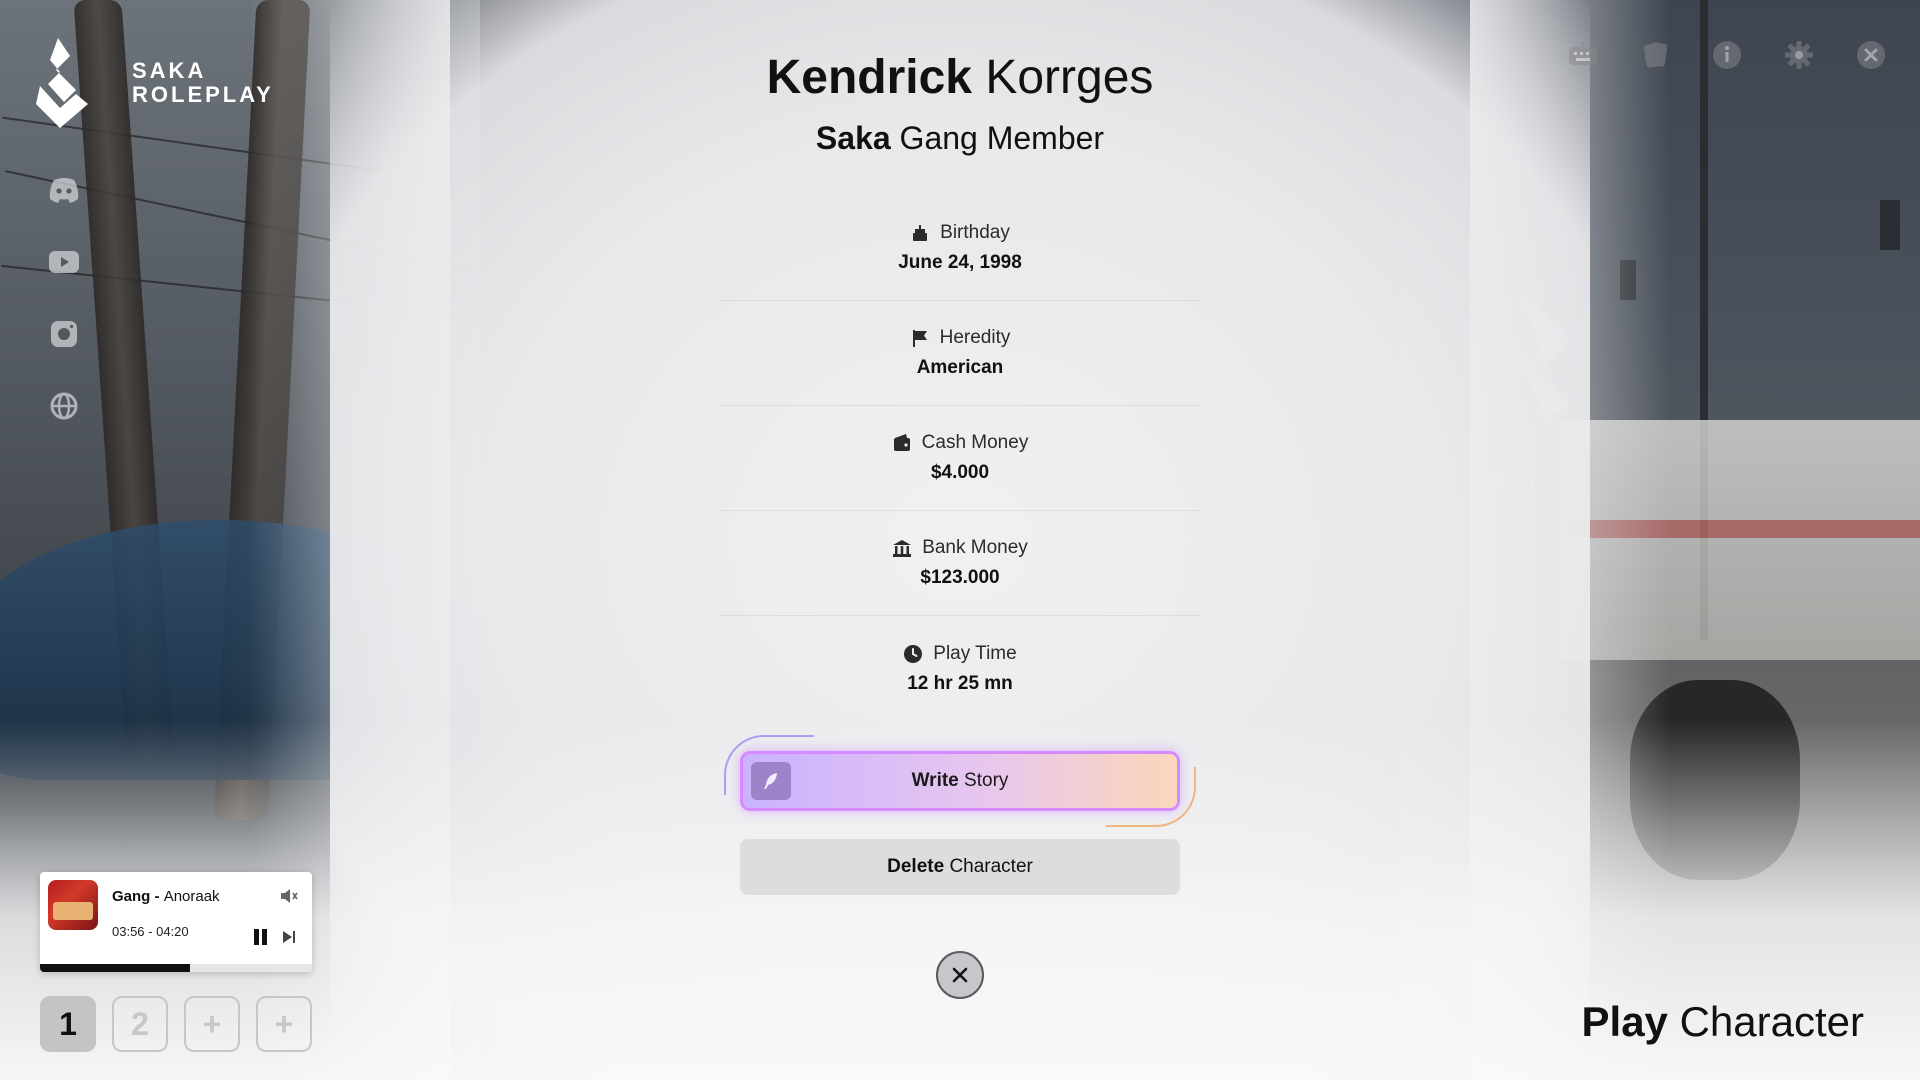  What do you see at coordinates (975, 547) in the screenshot?
I see `stat-label: Bank Money` at bounding box center [975, 547].